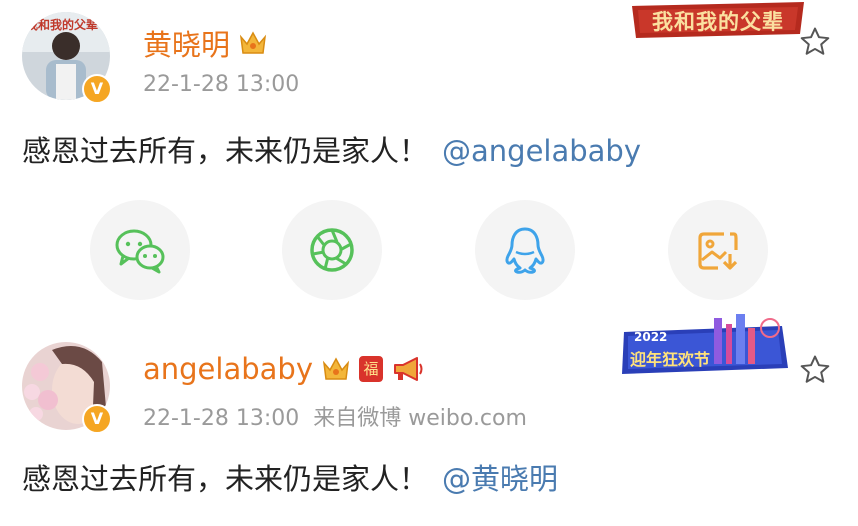 The image size is (858, 526). I want to click on avatar-container: V, so click(68, 388).